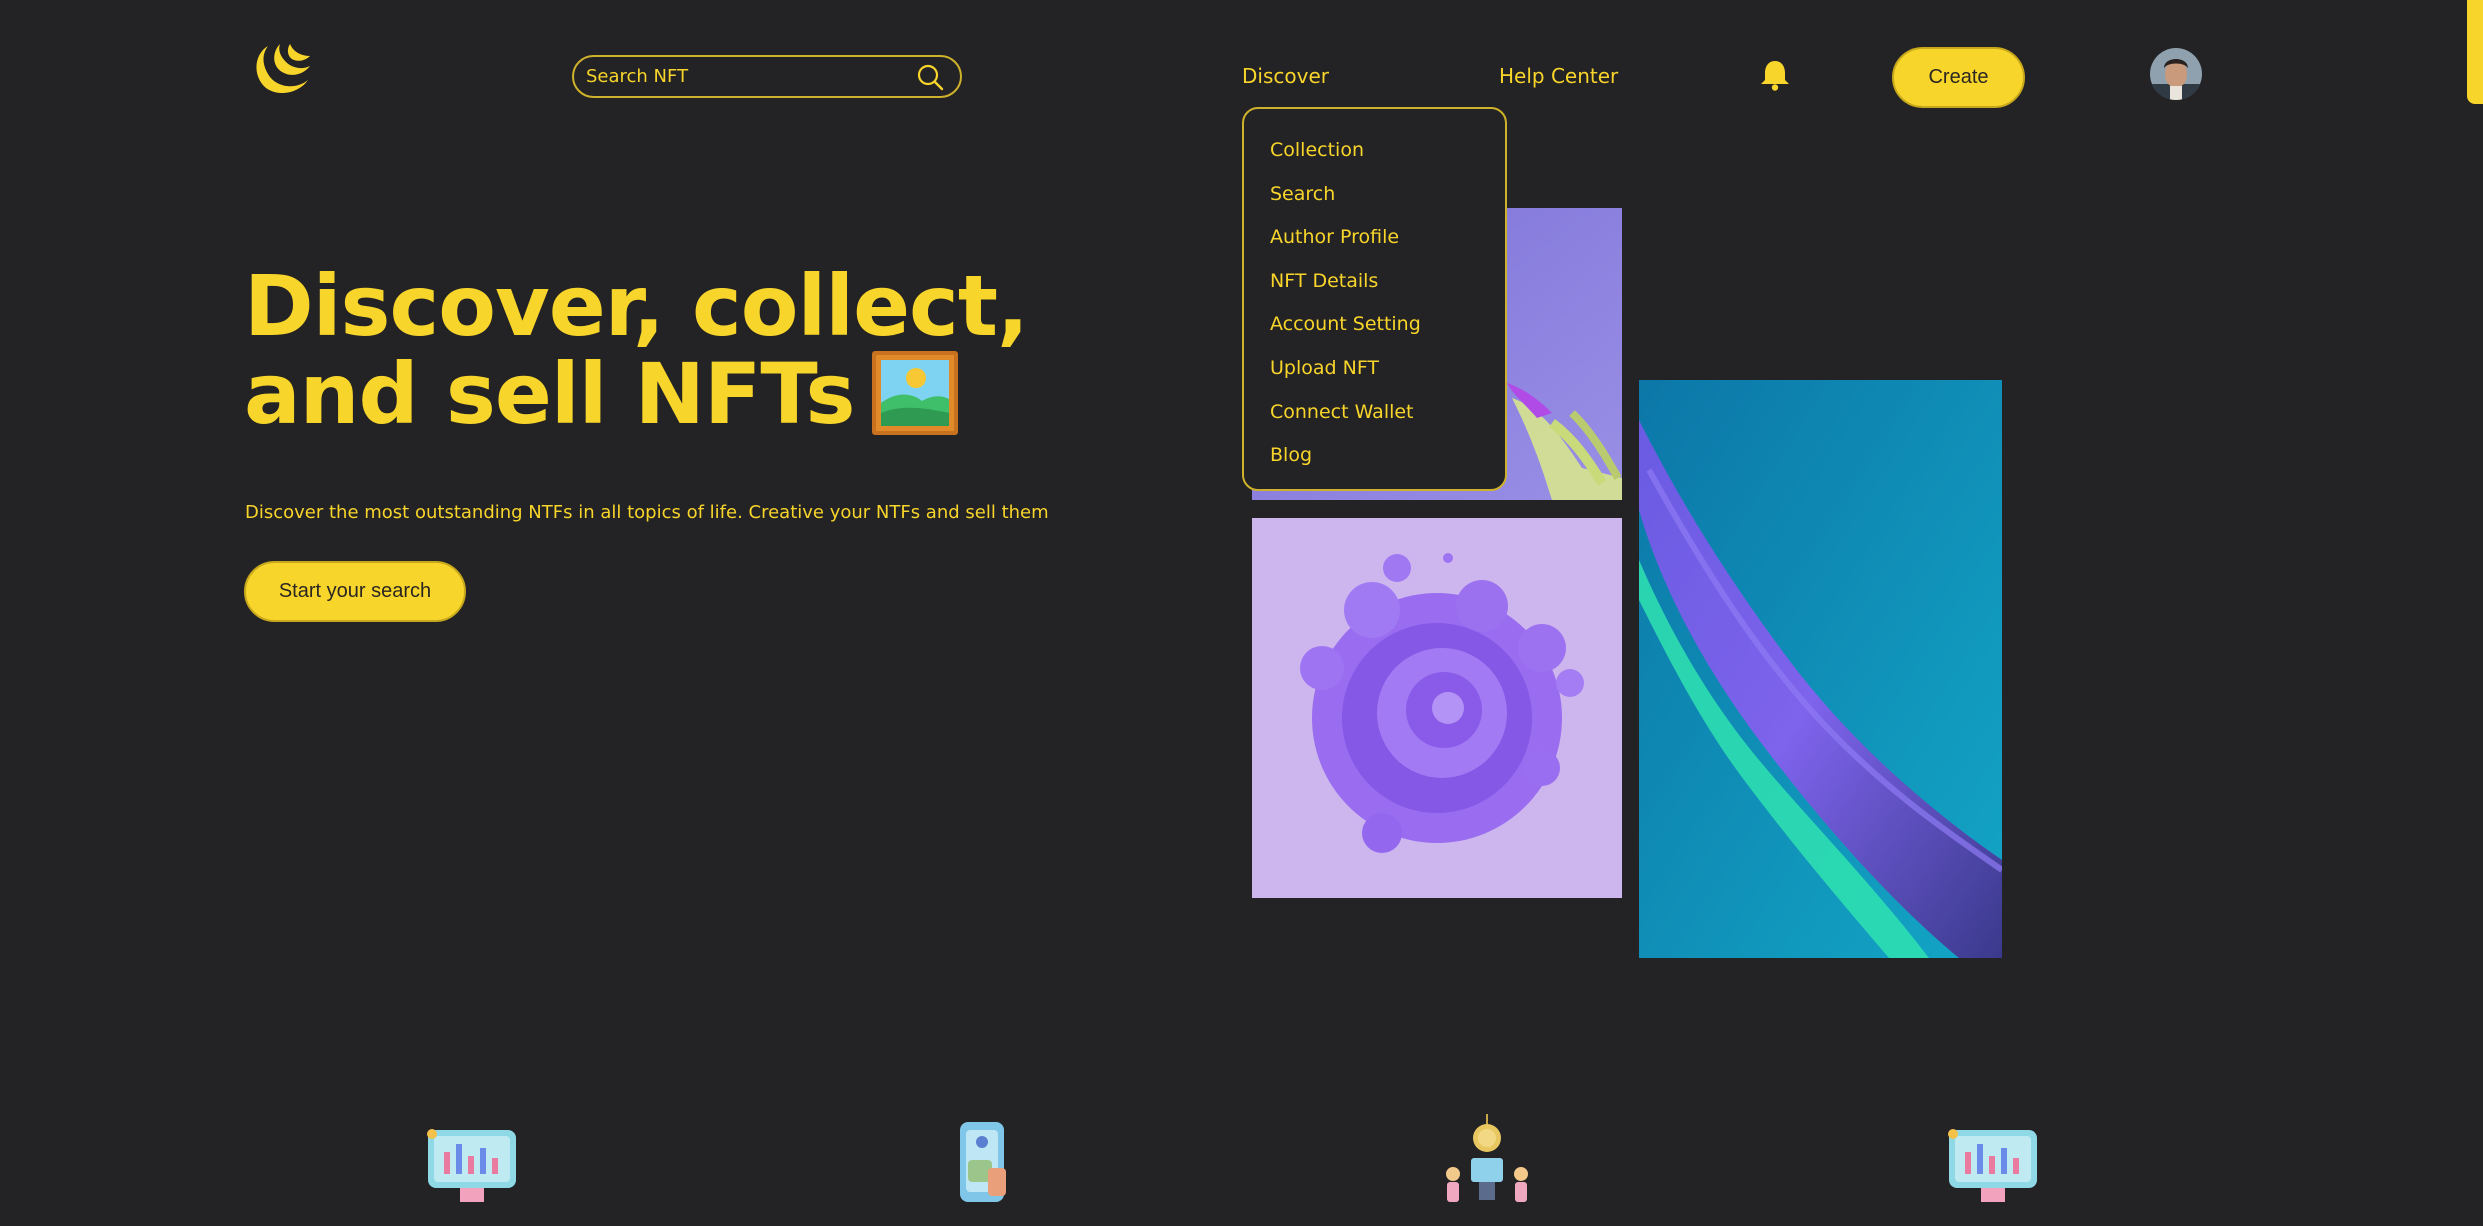  I want to click on dropdown-item-connect-wallet: Connect Wallet, so click(1387, 419).